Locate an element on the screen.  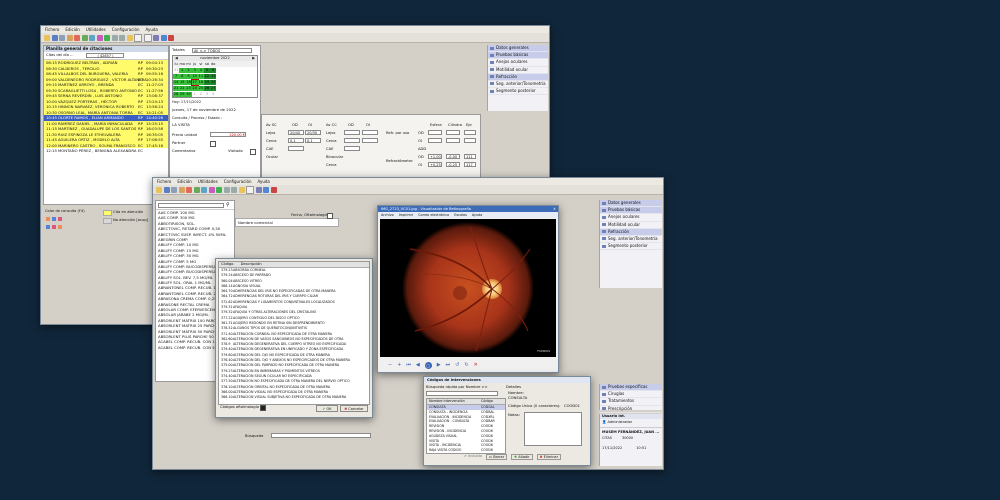
refm-od-cil: -0,00 is located at coordinates (453, 156).